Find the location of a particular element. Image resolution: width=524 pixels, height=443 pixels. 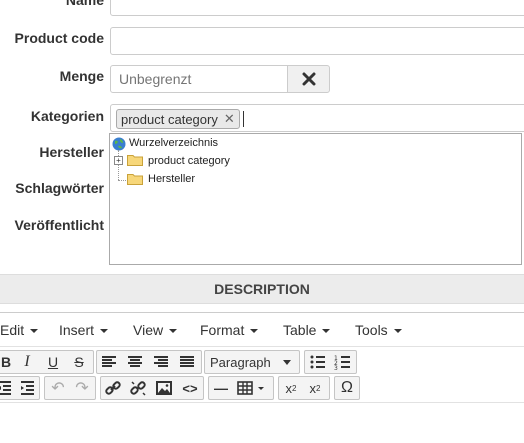

remove-tag-icon: ✕ is located at coordinates (229, 119).